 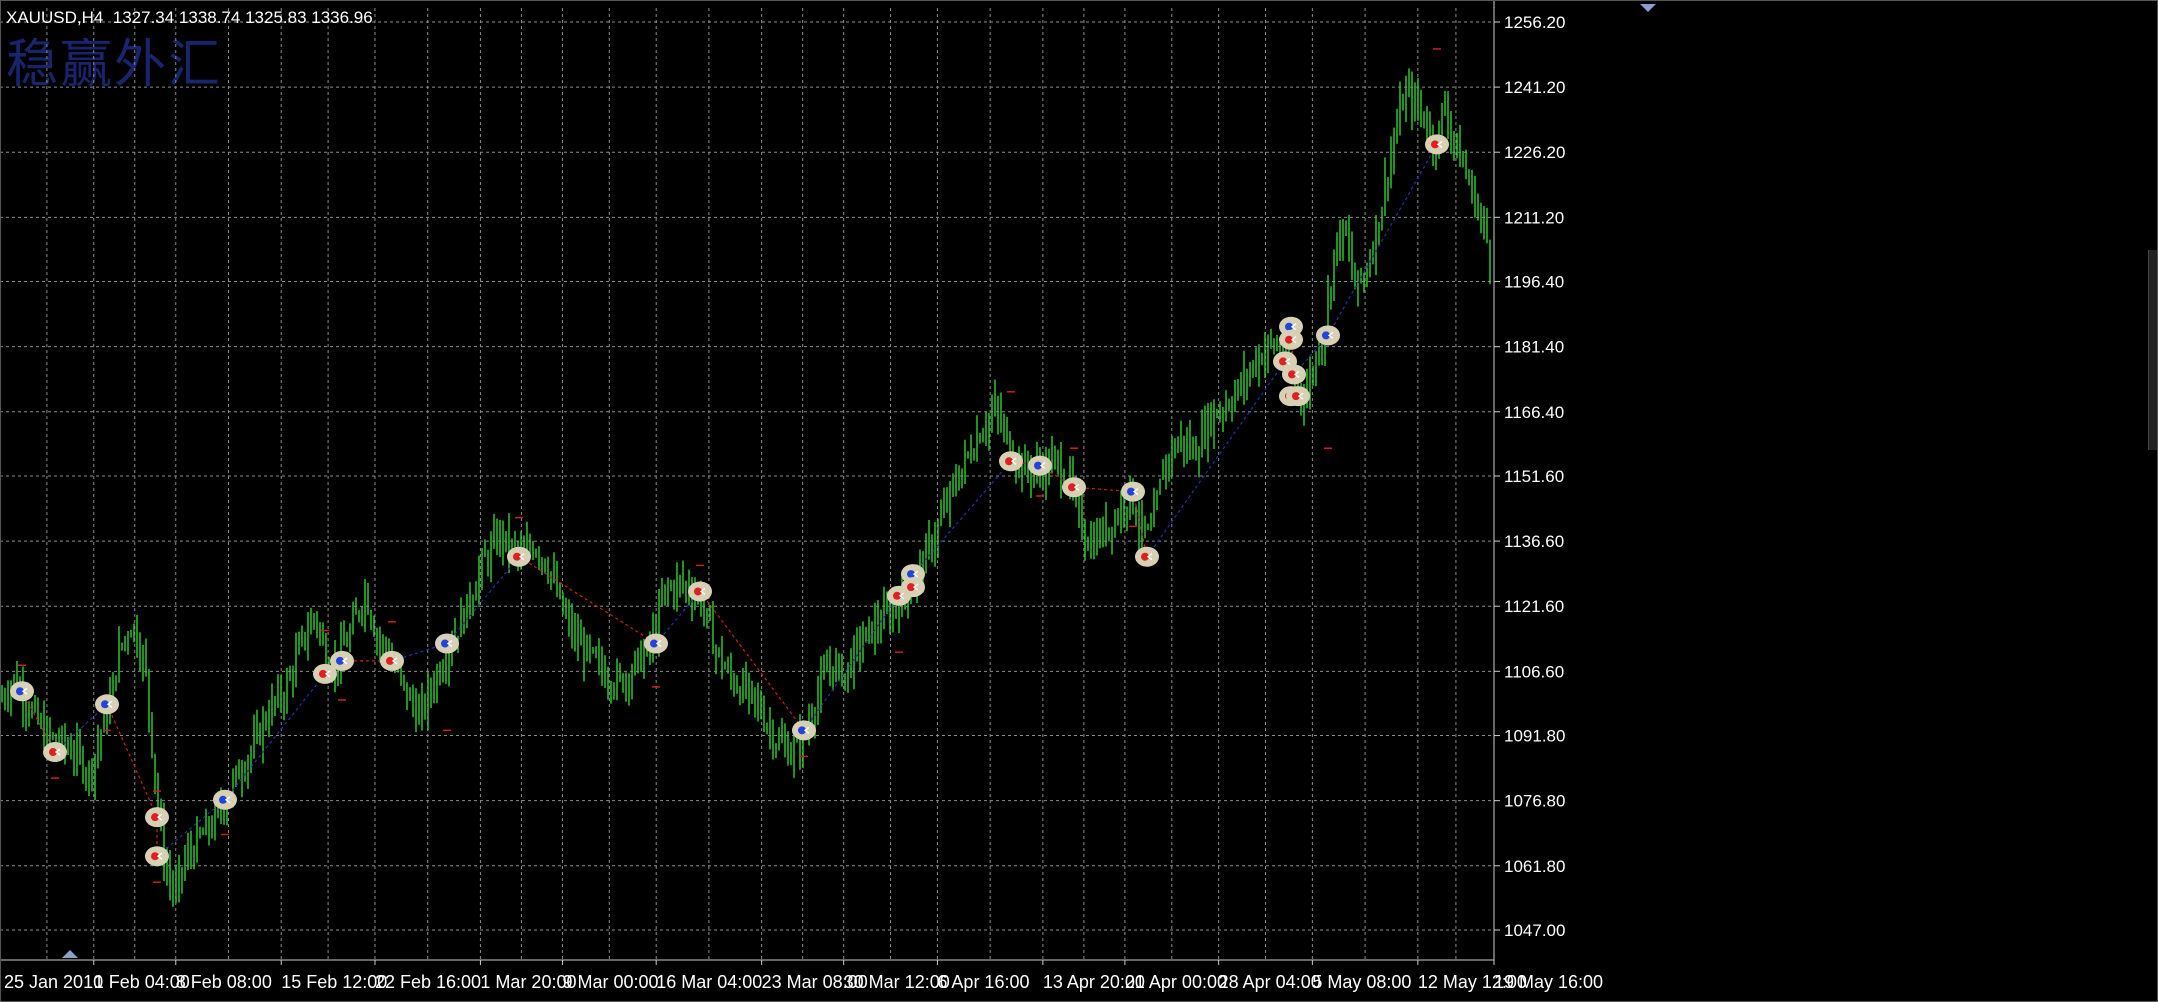 I want to click on y-tick-label: 1226.20, so click(x=1534, y=152).